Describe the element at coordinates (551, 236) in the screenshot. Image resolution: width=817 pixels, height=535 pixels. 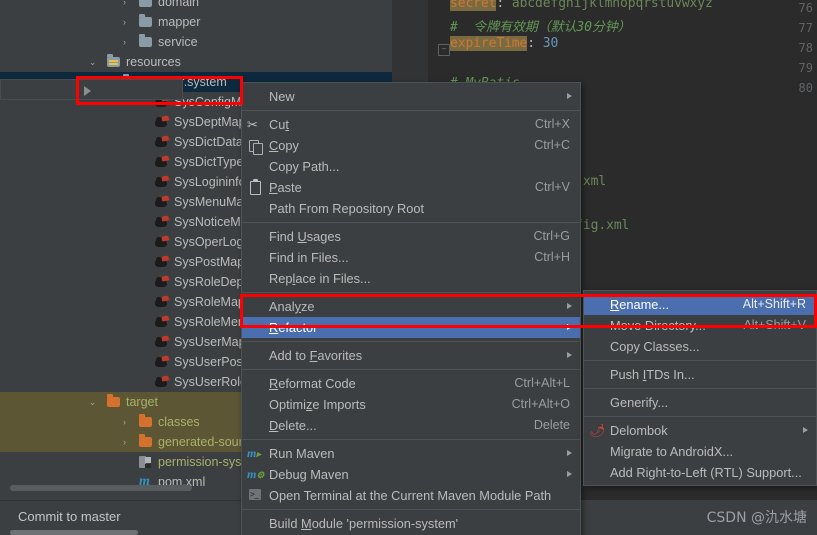
I see `menu-item-shortcut: Ctrl+G` at that location.